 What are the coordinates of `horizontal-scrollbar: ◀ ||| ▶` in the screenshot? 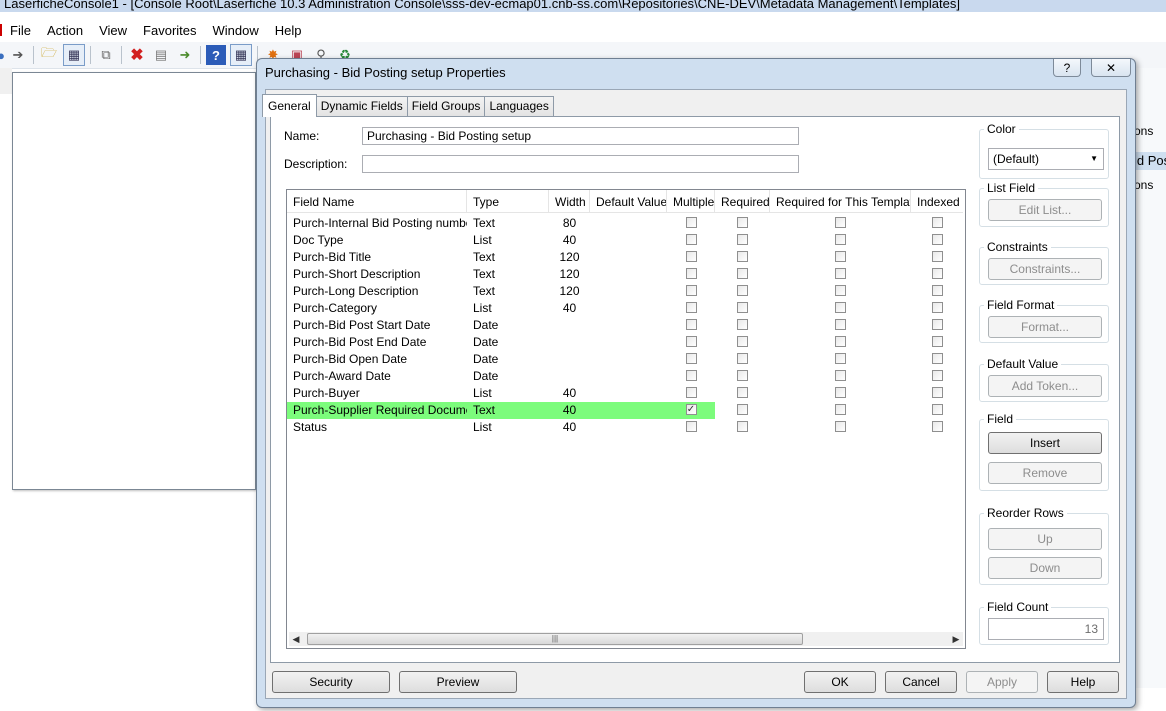 It's located at (626, 639).